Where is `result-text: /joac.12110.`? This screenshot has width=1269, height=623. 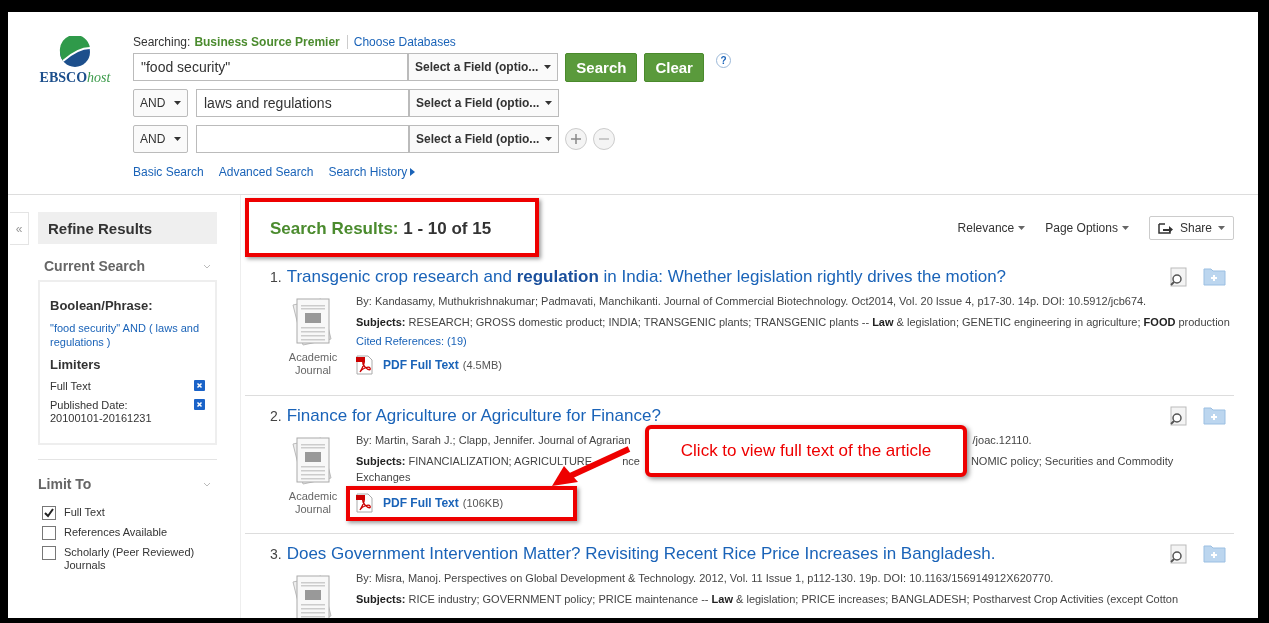 result-text: /joac.12110. is located at coordinates (1002, 440).